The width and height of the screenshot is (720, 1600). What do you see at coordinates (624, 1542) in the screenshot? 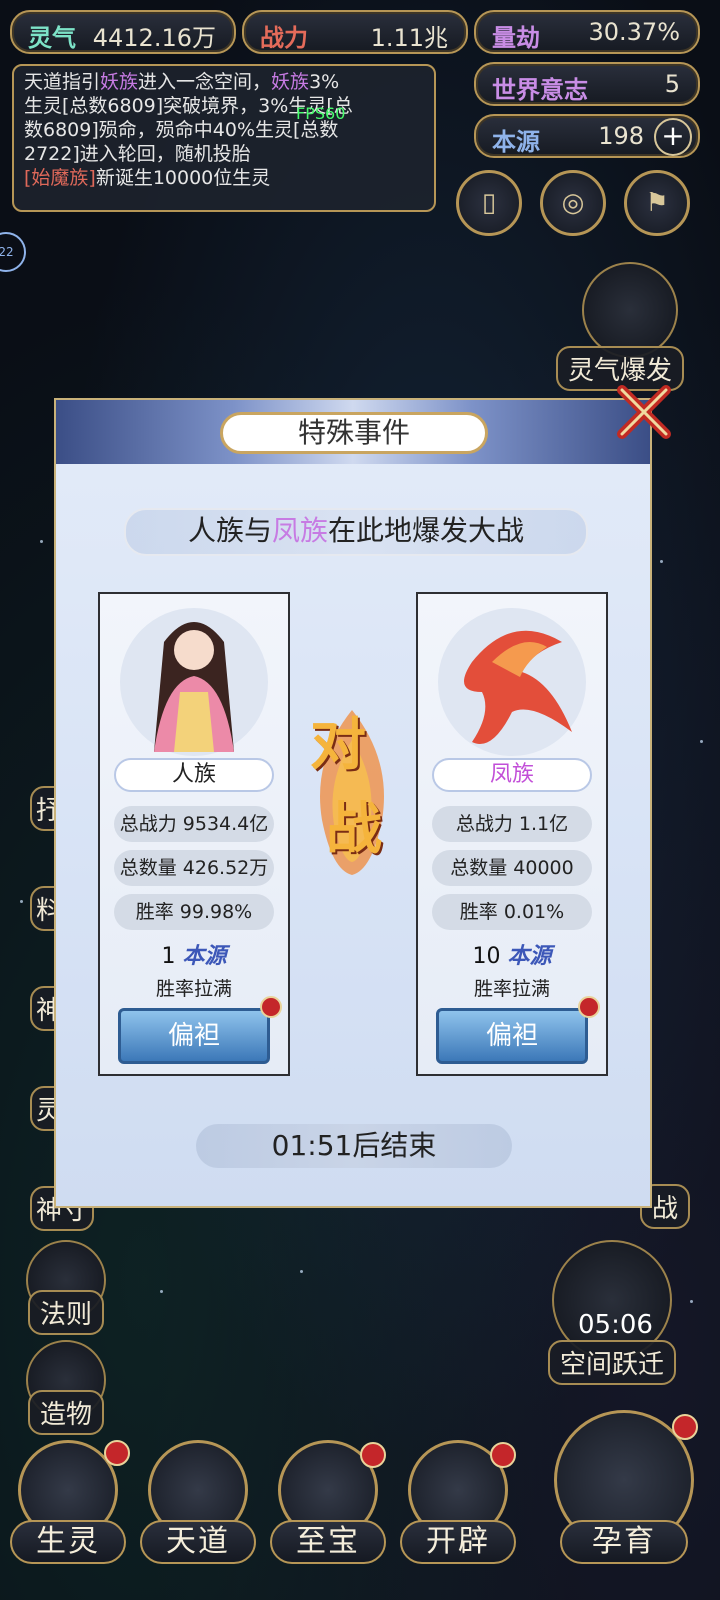
I see `nav-yunyu-label: 孕育` at bounding box center [624, 1542].